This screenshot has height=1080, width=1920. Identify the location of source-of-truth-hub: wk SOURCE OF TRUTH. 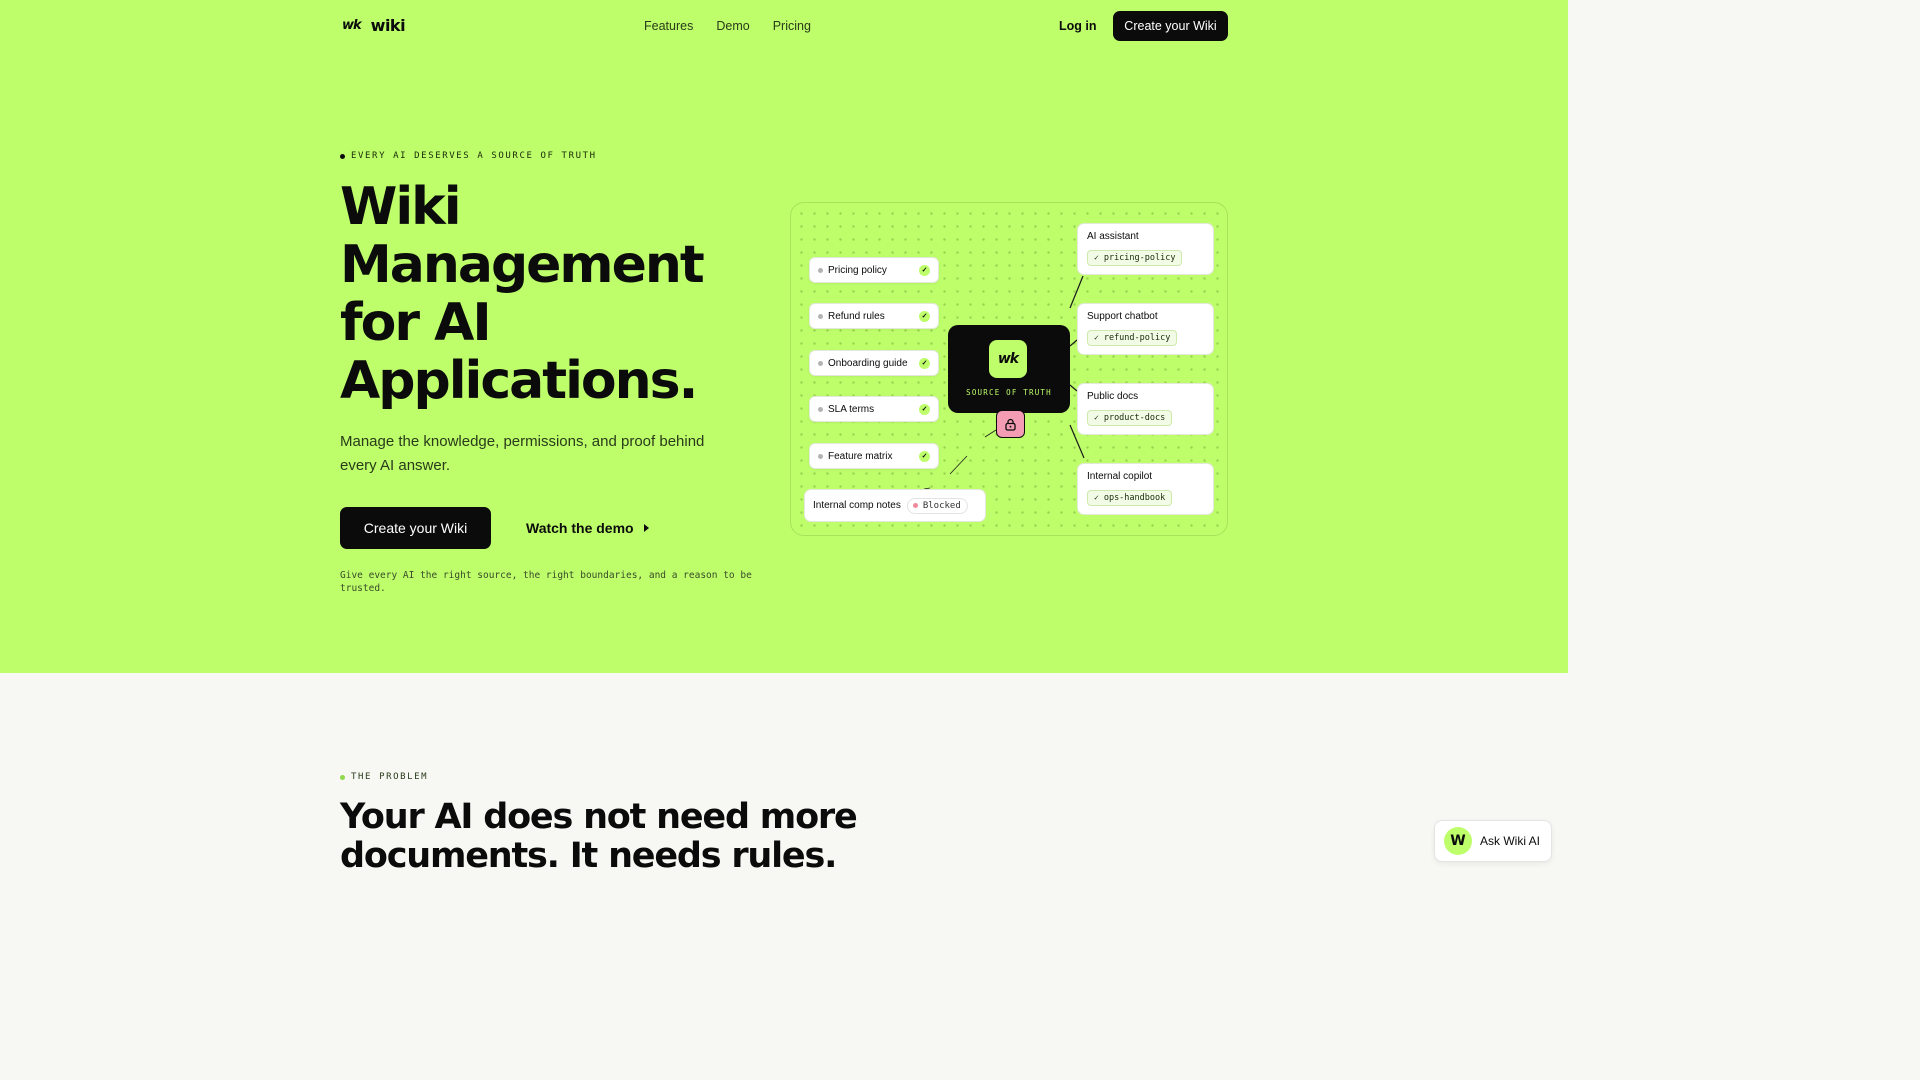
(1009, 369).